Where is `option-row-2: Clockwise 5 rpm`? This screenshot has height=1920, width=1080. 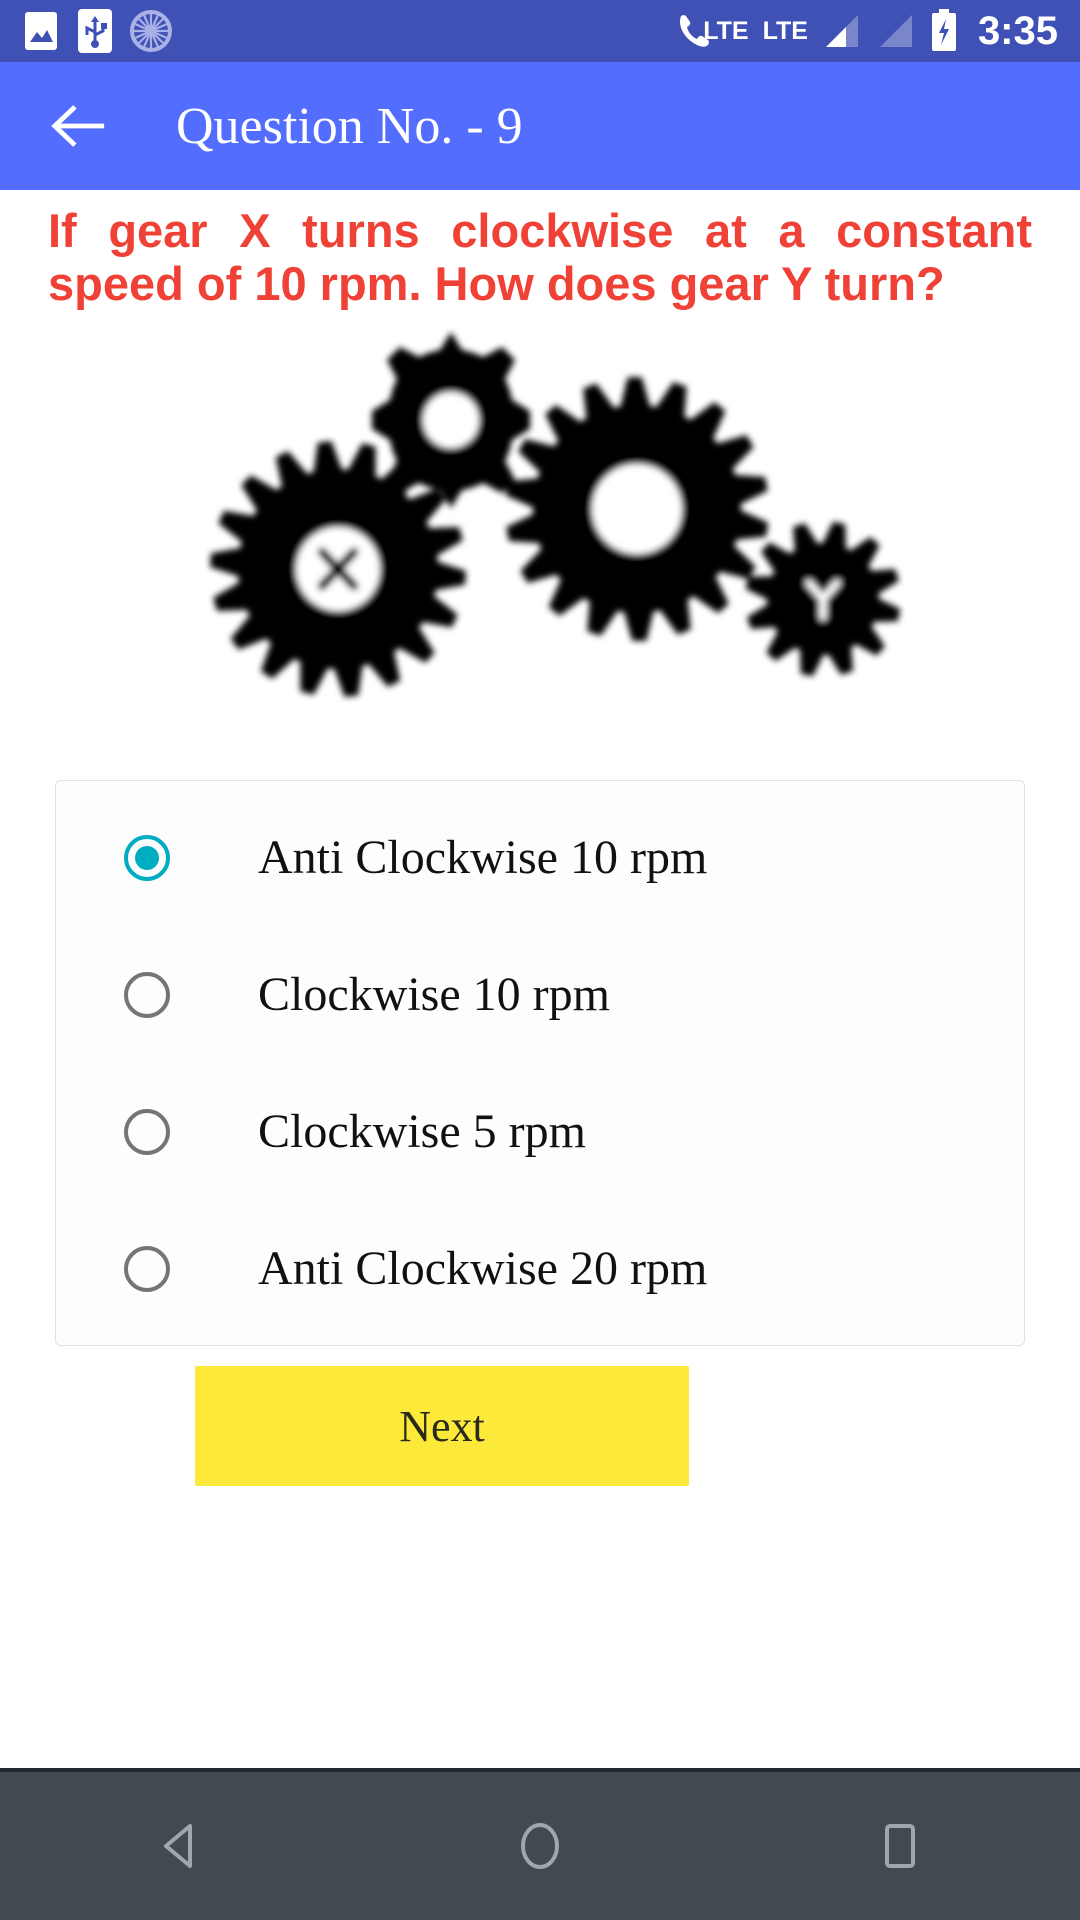
option-row-2: Clockwise 5 rpm is located at coordinates (540, 1131).